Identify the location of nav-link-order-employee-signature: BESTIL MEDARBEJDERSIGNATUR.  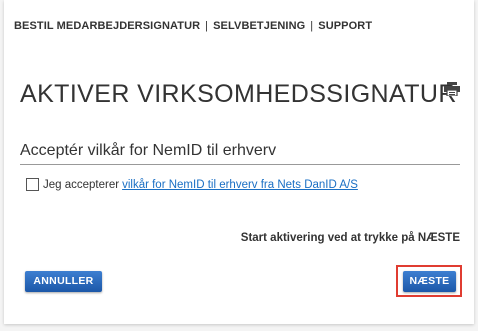
(107, 26).